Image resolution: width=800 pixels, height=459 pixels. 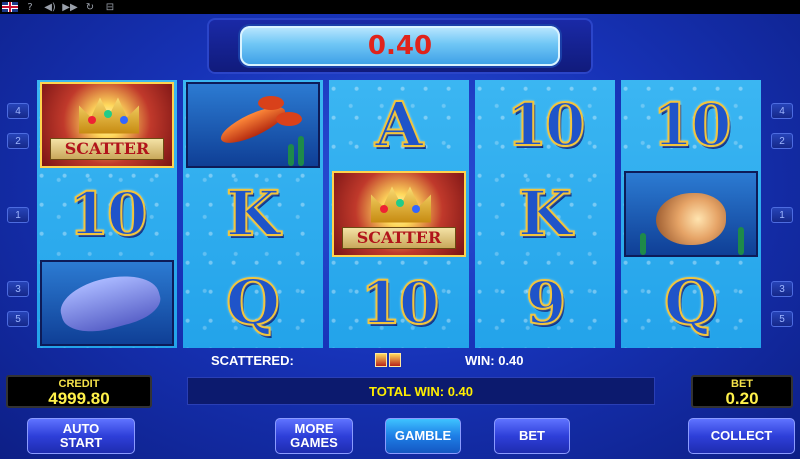 I want to click on line-marker-left: 4, so click(x=18, y=111).